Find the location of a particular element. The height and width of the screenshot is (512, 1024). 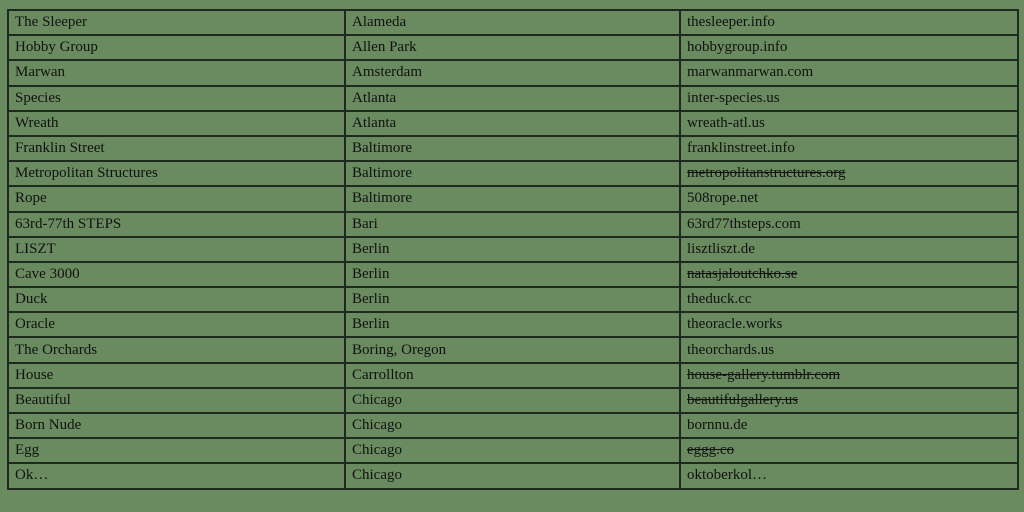

gallery-city-cell: Carrollton is located at coordinates (512, 375).